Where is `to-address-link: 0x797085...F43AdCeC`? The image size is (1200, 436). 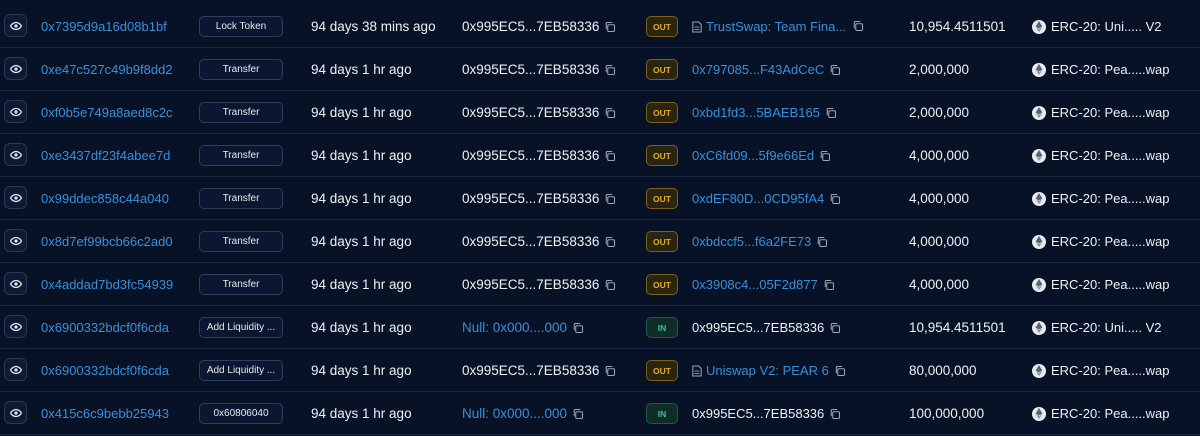 to-address-link: 0x797085...F43AdCeC is located at coordinates (758, 69).